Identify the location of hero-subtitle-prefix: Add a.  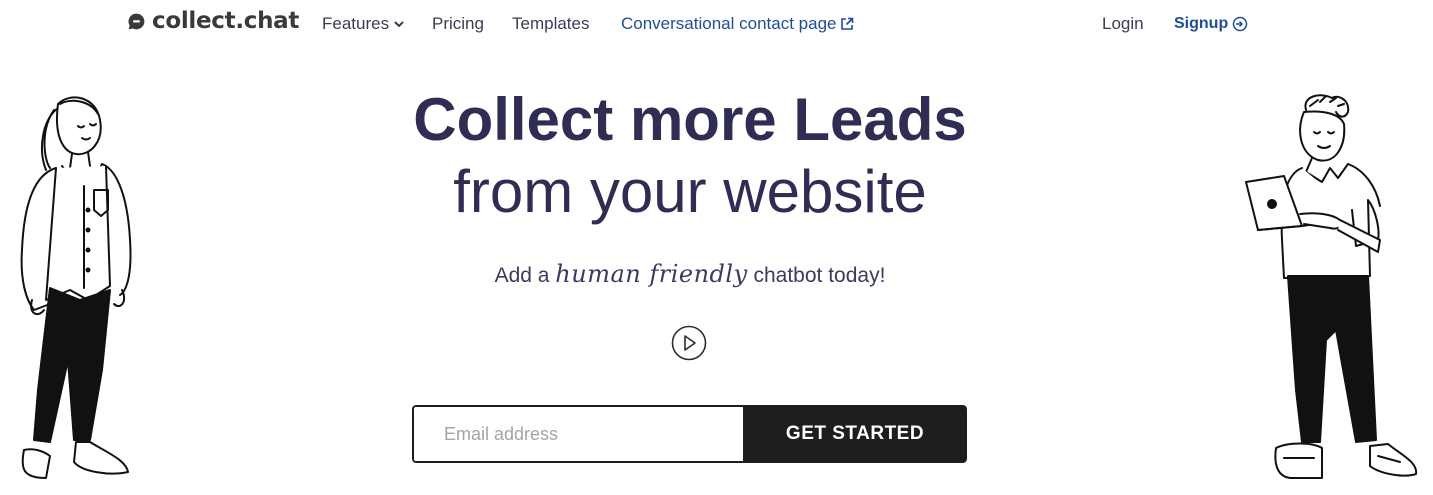
(525, 275).